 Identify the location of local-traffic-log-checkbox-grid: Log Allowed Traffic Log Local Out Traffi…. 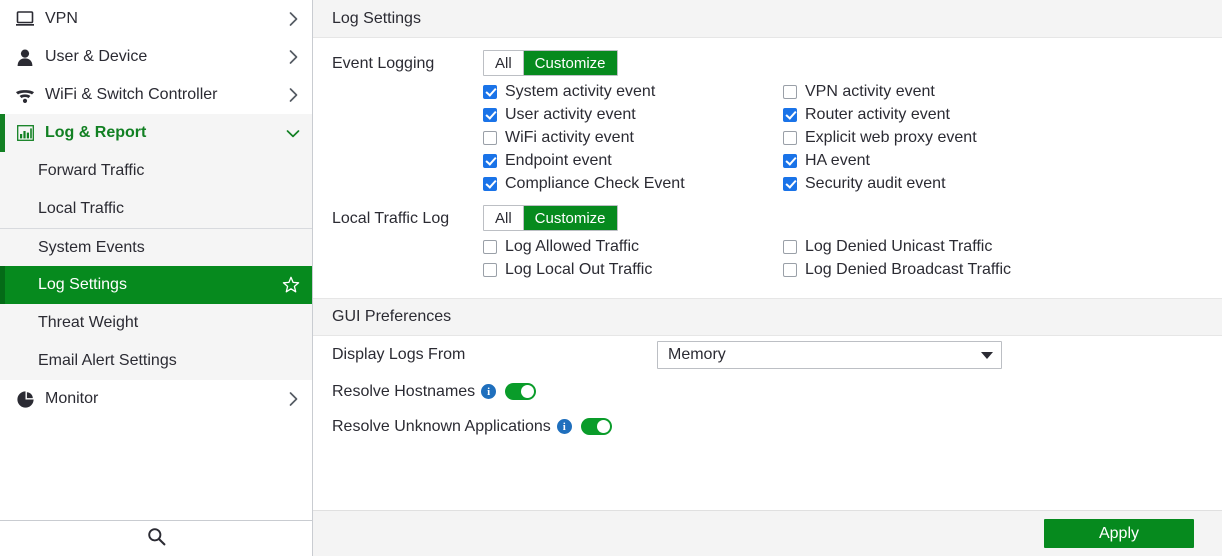
(852, 258).